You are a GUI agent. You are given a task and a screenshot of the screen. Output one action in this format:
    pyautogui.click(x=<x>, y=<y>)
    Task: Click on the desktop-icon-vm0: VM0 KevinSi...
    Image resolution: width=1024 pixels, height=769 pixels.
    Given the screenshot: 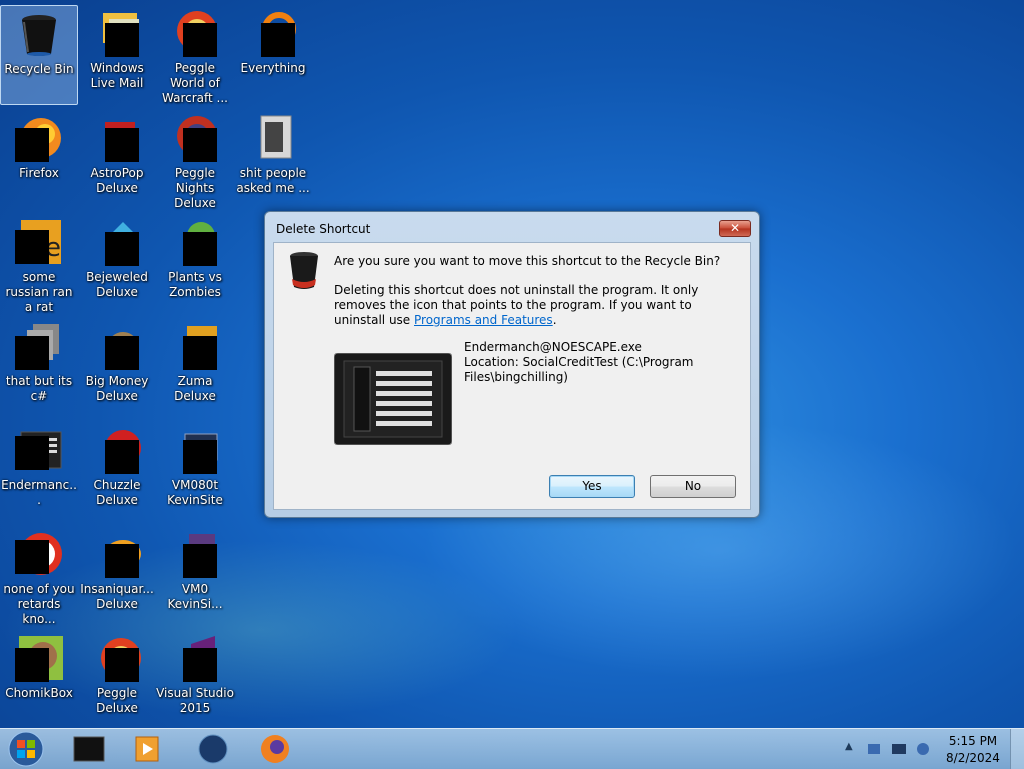 What is the action you would take?
    pyautogui.click(x=195, y=576)
    